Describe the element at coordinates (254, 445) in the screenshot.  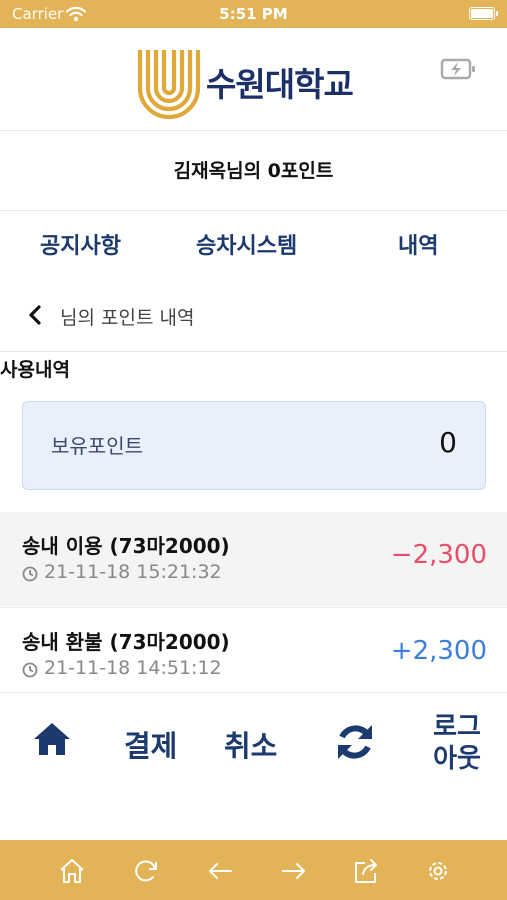
I see `balance-card: 보유포인트 0` at that location.